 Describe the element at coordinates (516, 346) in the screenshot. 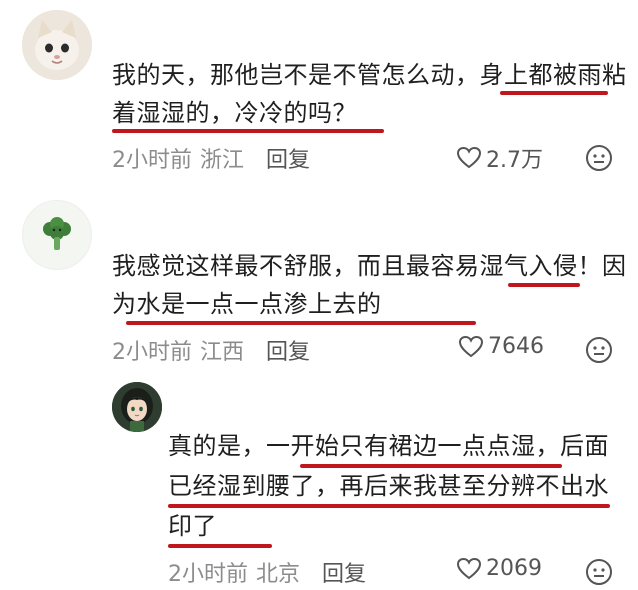

I see `like-count: 7646` at that location.